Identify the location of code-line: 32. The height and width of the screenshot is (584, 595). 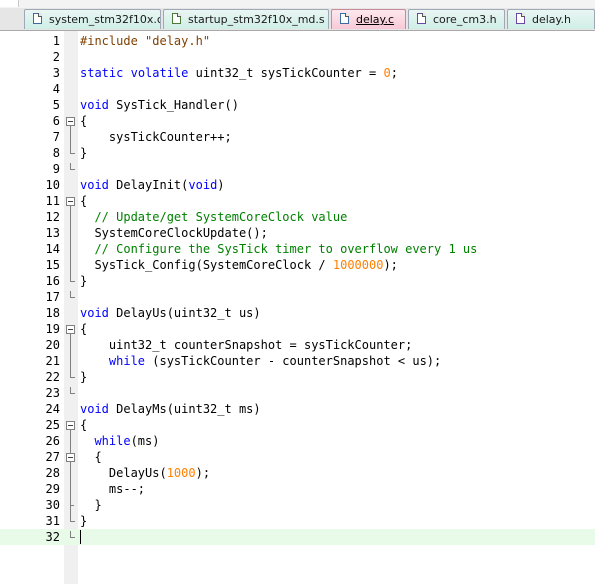
(297, 537).